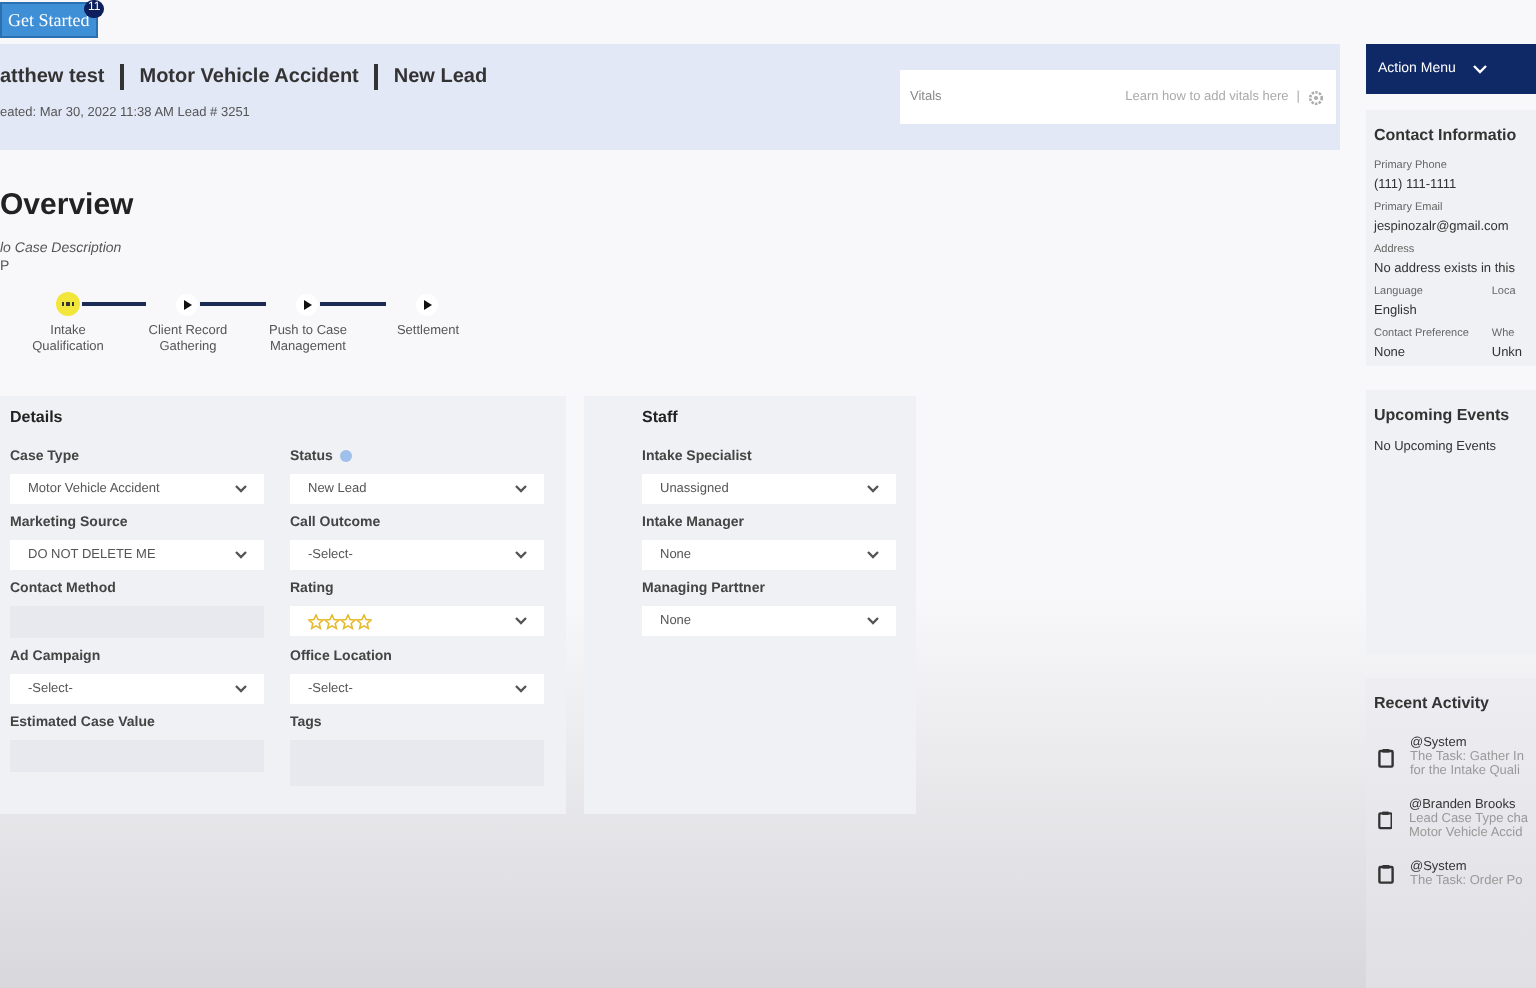 The width and height of the screenshot is (1536, 988). I want to click on info-icon, so click(346, 456).